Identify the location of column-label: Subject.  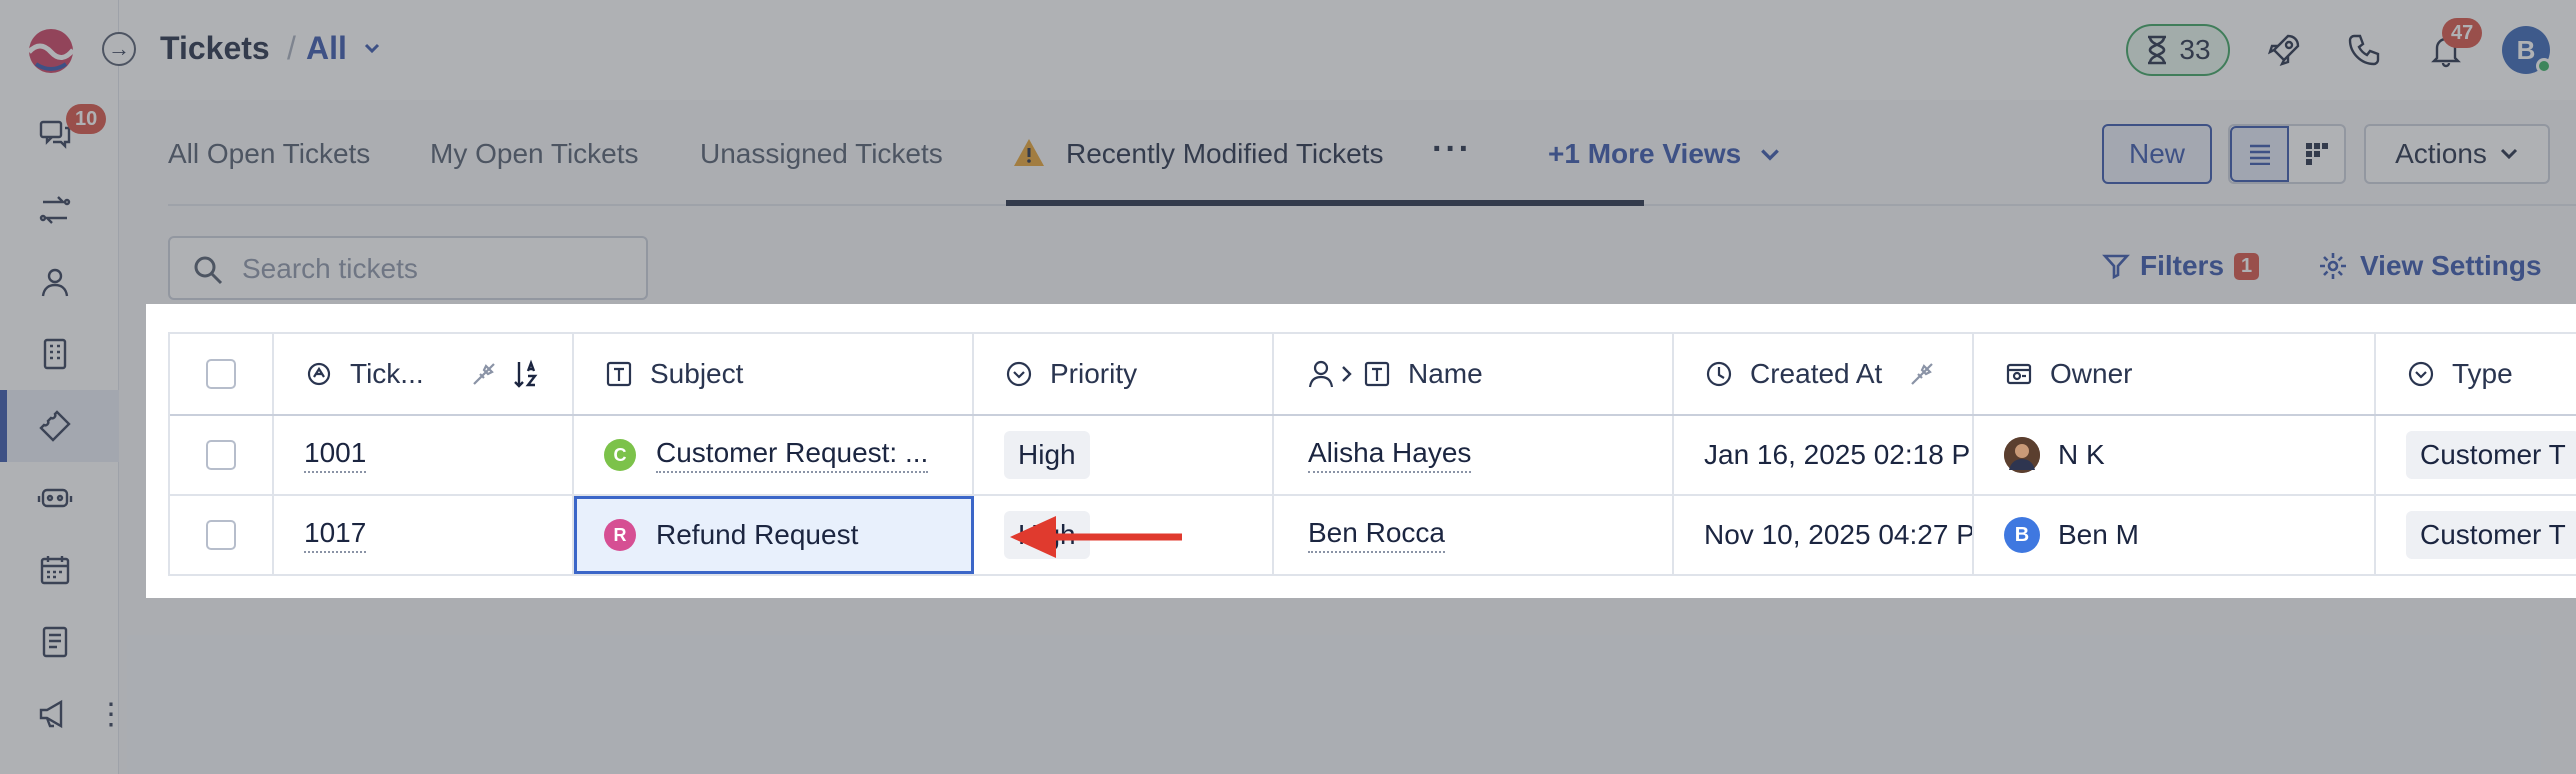
(697, 373).